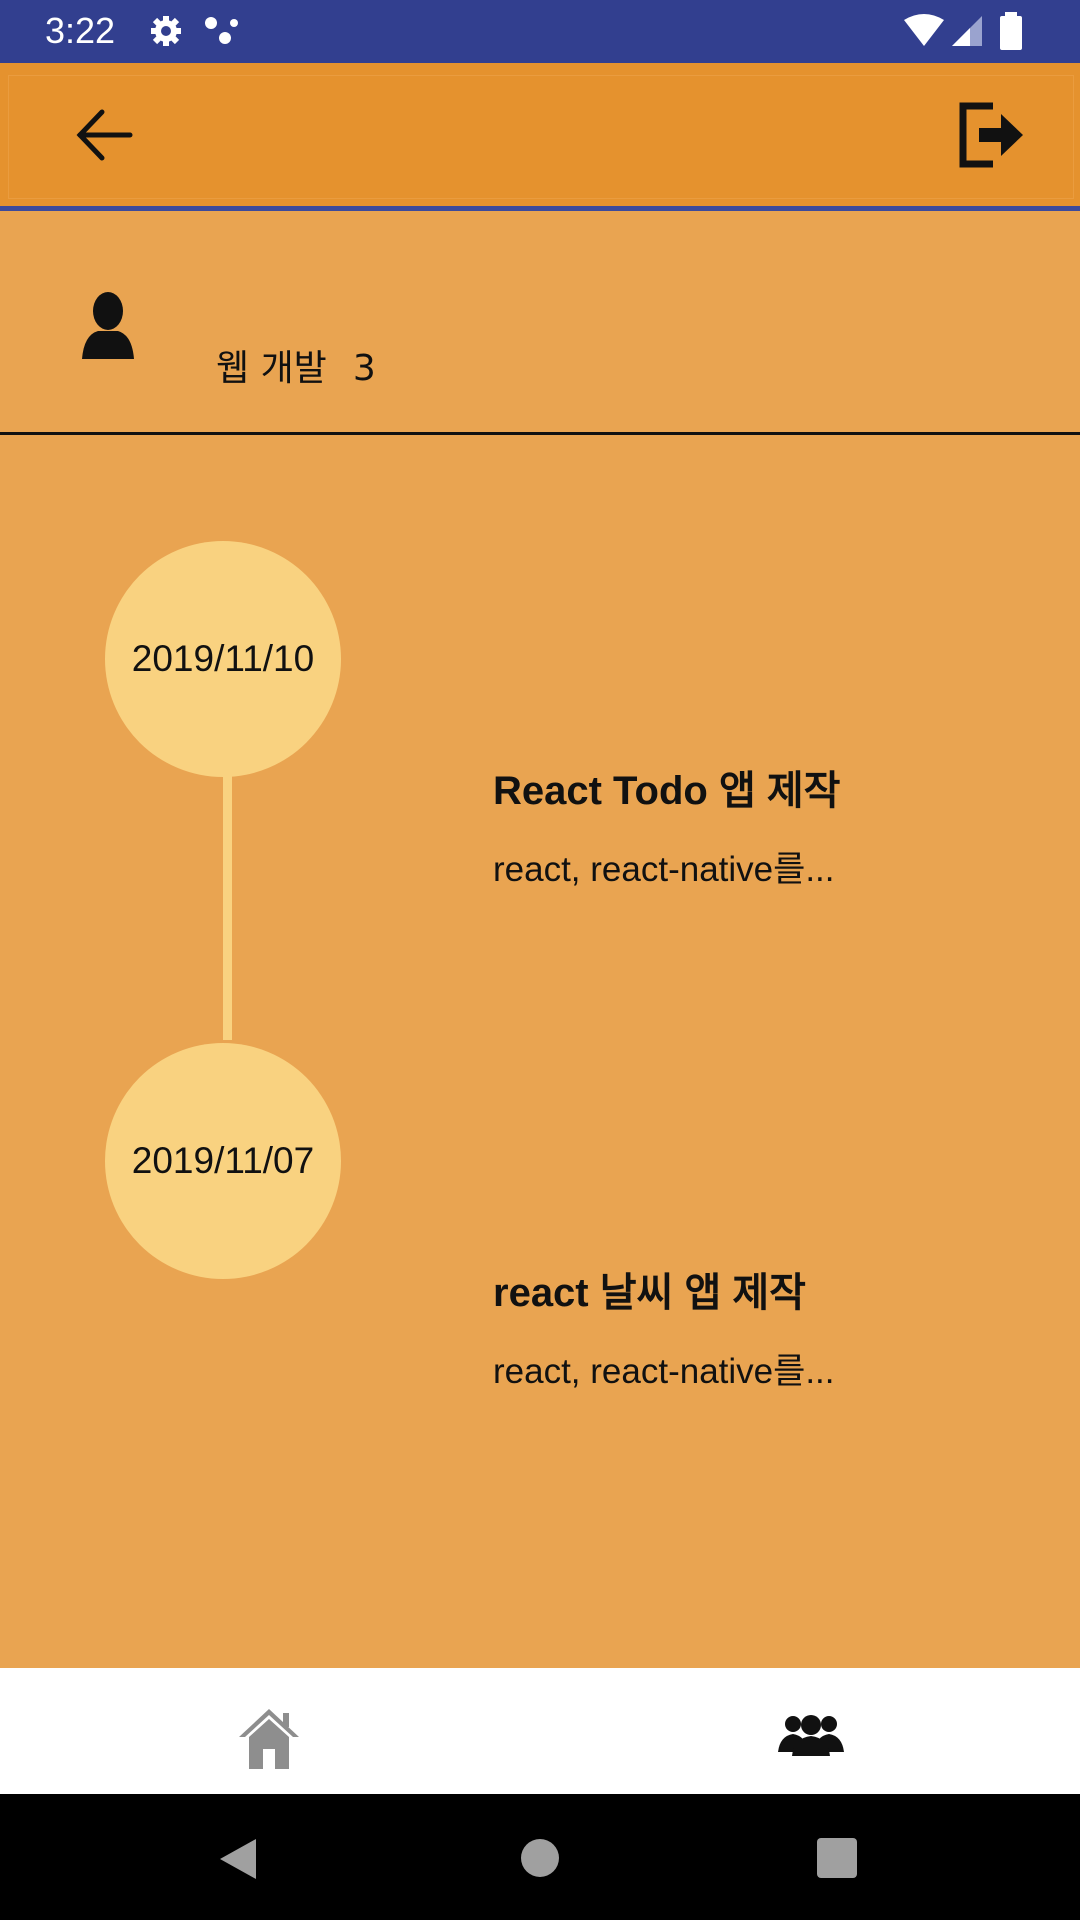  Describe the element at coordinates (238, 1859) in the screenshot. I see `back-triangle-icon` at that location.